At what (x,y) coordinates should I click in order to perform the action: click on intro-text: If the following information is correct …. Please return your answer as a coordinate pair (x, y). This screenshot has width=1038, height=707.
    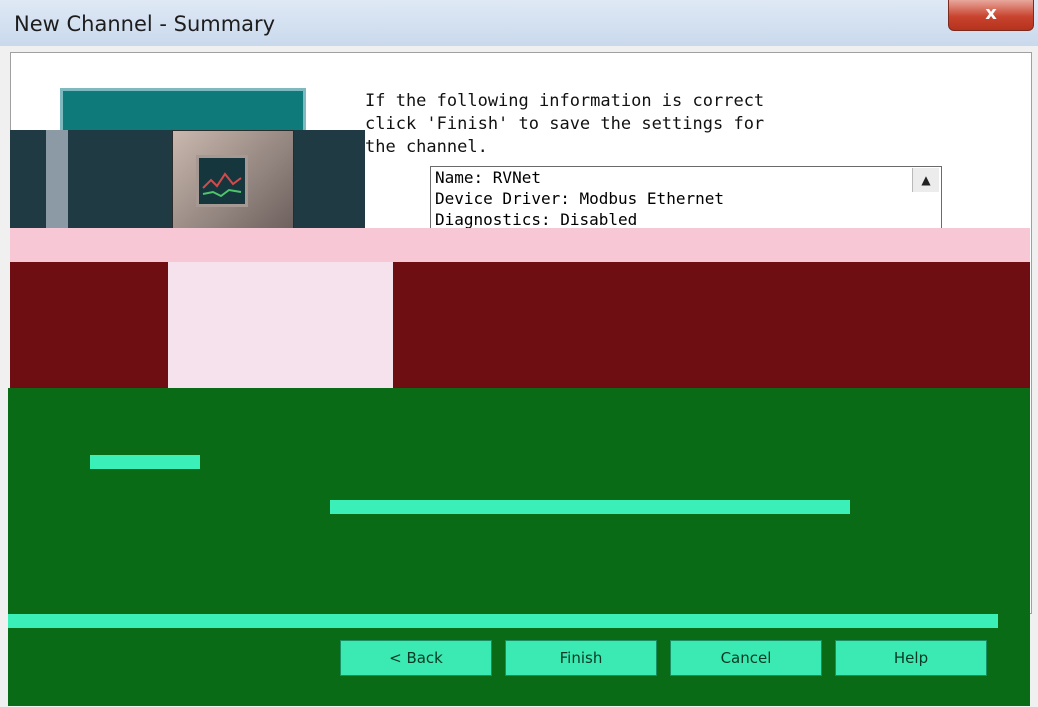
    Looking at the image, I should click on (565, 124).